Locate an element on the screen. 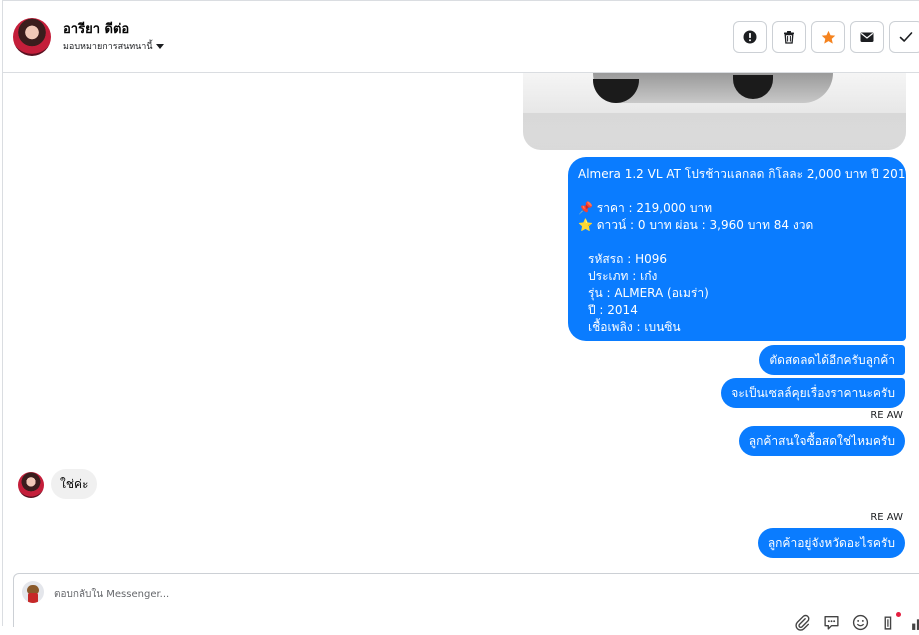 Image resolution: width=919 pixels, height=635 pixels. trash-icon is located at coordinates (789, 37).